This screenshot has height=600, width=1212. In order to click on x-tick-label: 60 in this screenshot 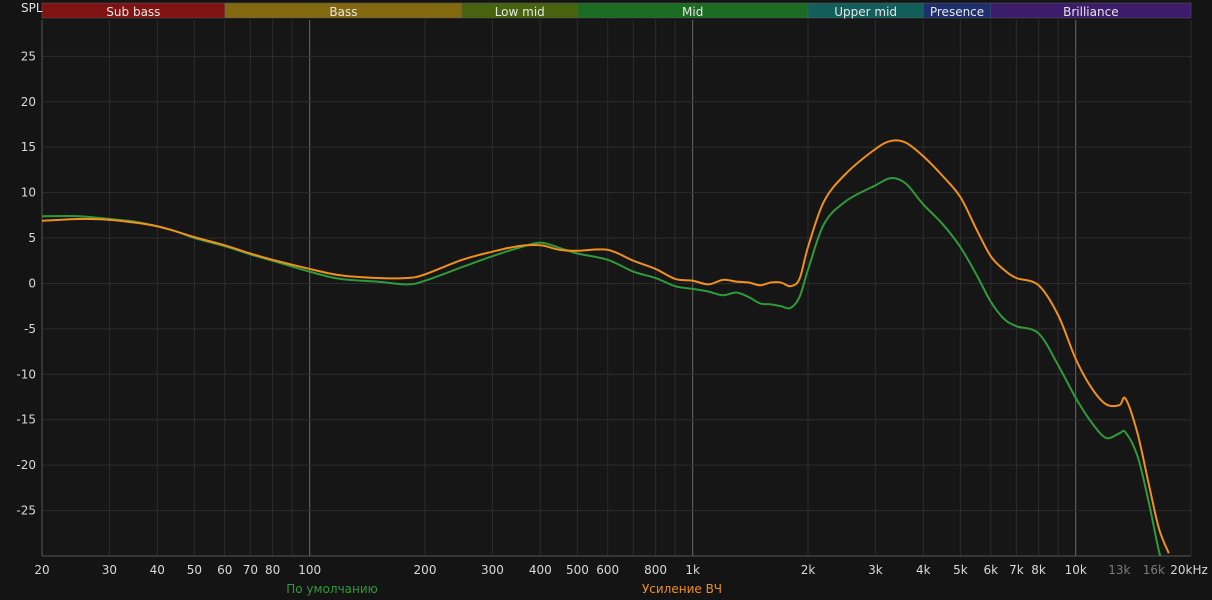, I will do `click(224, 570)`.